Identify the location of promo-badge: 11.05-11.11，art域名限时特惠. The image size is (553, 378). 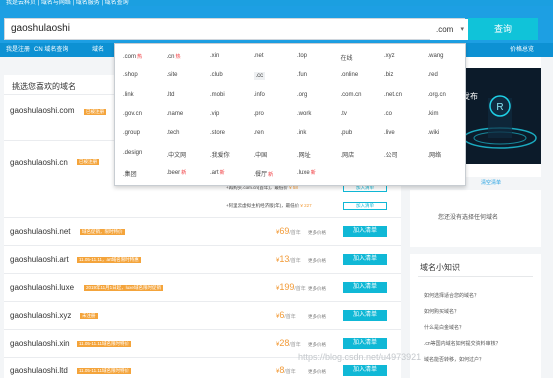
(109, 260).